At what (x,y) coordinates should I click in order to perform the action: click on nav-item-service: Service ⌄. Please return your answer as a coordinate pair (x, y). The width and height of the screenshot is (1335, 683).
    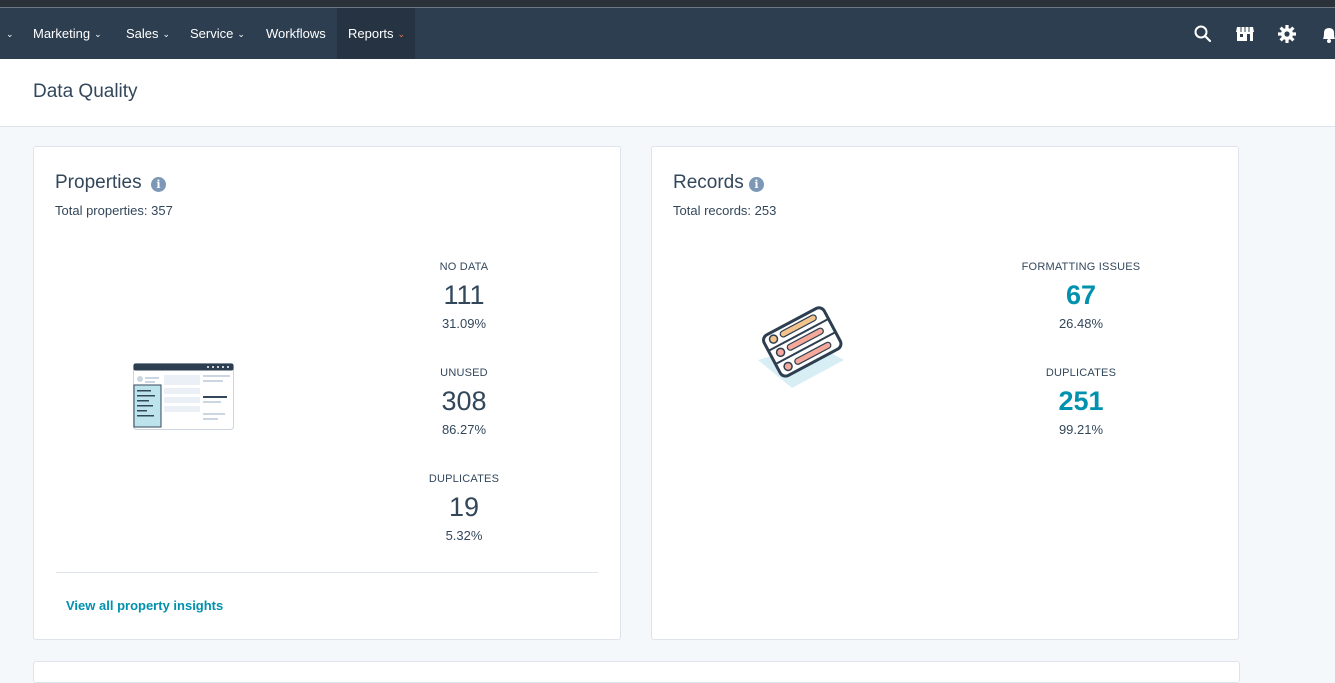
    Looking at the image, I should click on (217, 33).